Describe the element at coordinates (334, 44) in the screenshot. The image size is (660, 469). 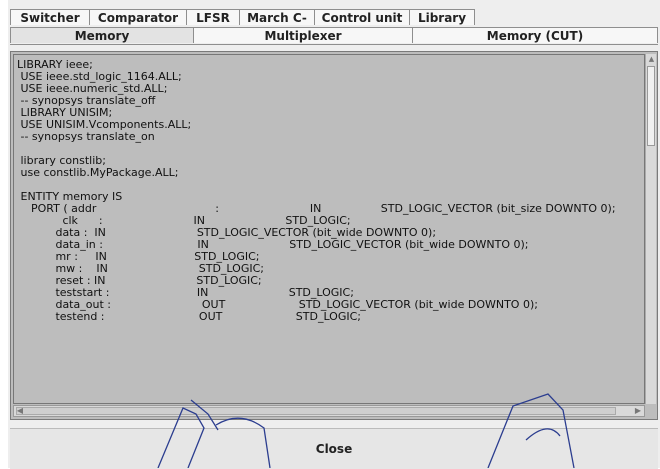
I see `tab-panel-border` at that location.